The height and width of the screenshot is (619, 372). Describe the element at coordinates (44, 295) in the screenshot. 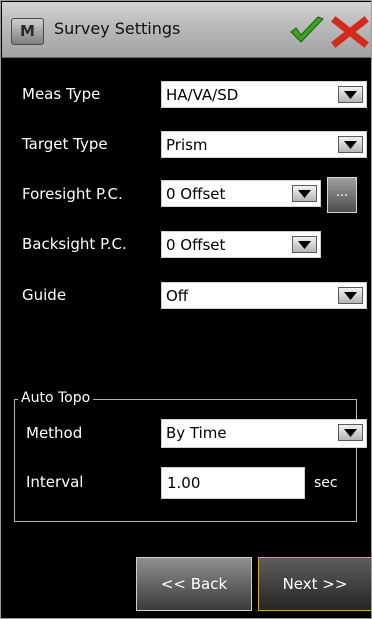

I see `guide-label: Guide` at that location.